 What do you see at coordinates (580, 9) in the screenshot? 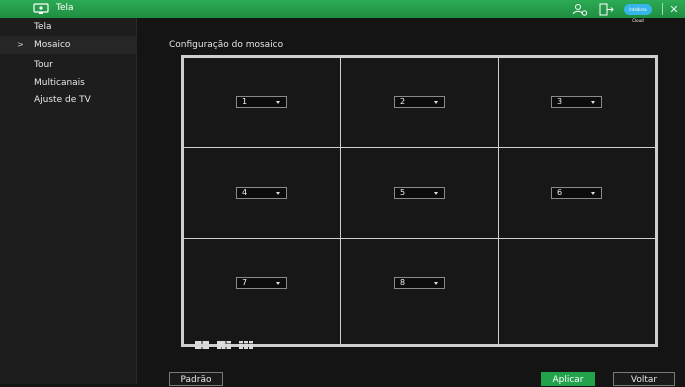
I see `user-settings-icon` at bounding box center [580, 9].